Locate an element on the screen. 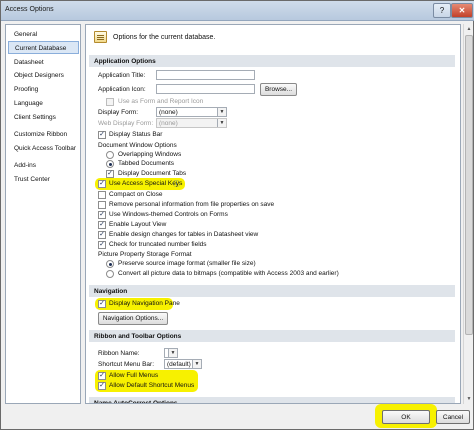 Image resolution: width=474 pixels, height=430 pixels. enable-design-changes-checkbox: ✓ is located at coordinates (102, 235).